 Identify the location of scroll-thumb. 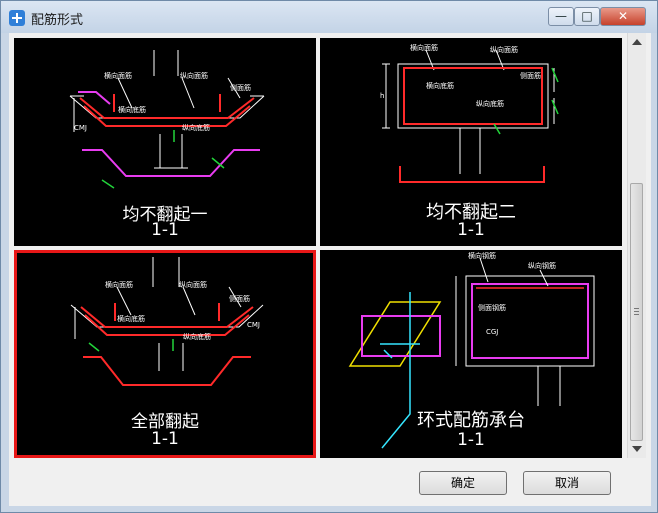
(636, 312).